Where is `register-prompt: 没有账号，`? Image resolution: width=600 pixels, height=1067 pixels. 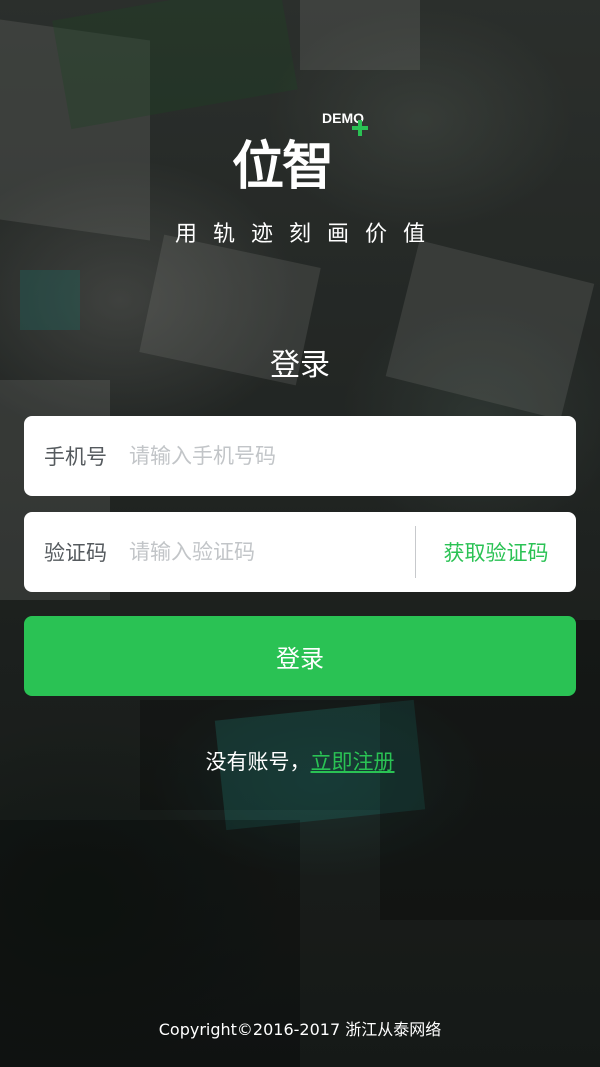
register-prompt: 没有账号， is located at coordinates (258, 762).